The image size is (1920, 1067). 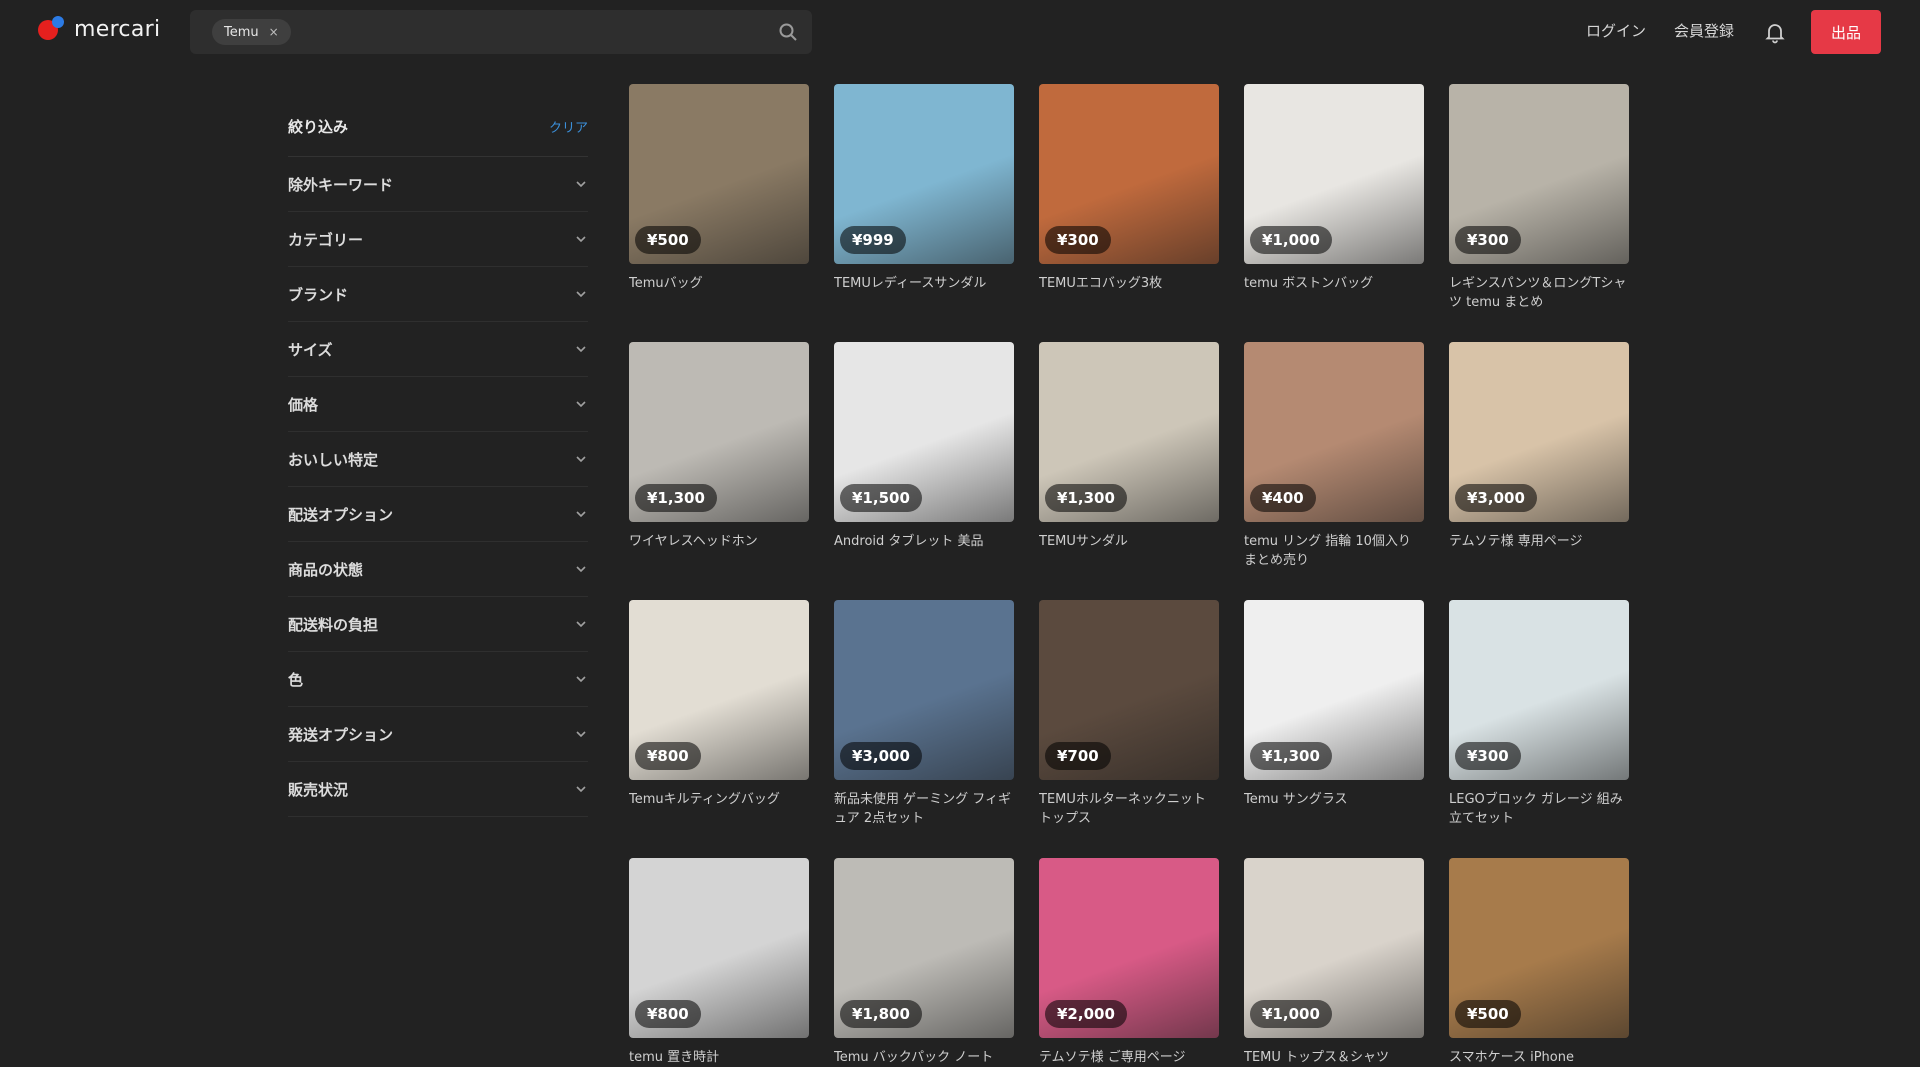 What do you see at coordinates (1539, 1057) in the screenshot?
I see `product-title: スマホケース iPhone` at bounding box center [1539, 1057].